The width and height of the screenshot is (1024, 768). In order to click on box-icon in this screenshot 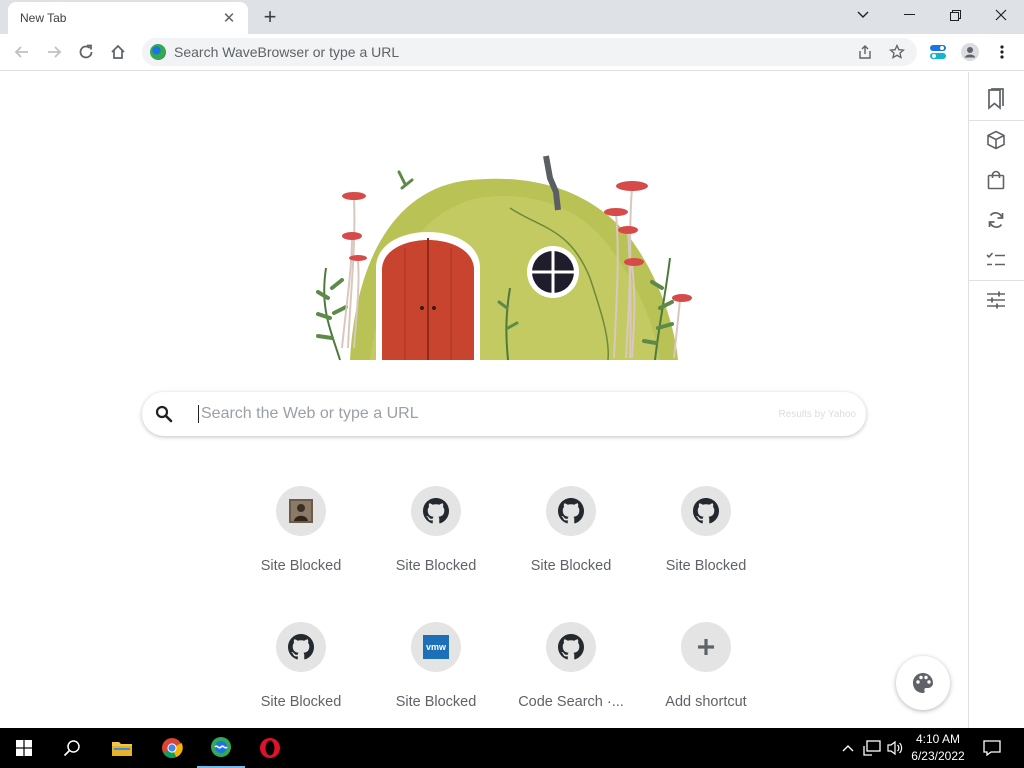, I will do `click(996, 140)`.